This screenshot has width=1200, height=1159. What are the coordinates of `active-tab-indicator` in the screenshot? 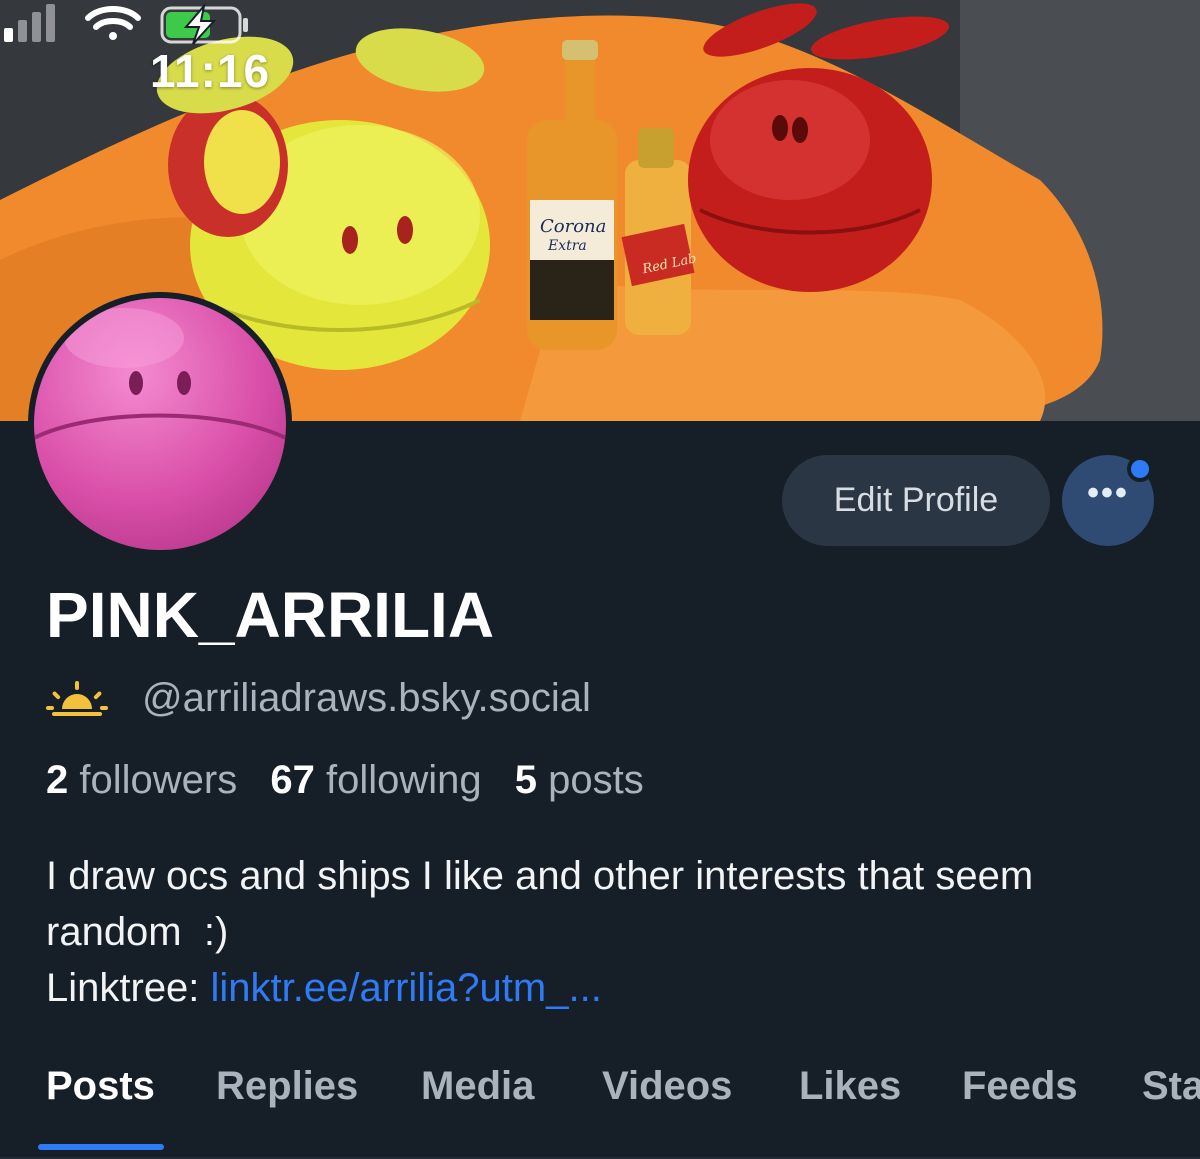 It's located at (101, 1147).